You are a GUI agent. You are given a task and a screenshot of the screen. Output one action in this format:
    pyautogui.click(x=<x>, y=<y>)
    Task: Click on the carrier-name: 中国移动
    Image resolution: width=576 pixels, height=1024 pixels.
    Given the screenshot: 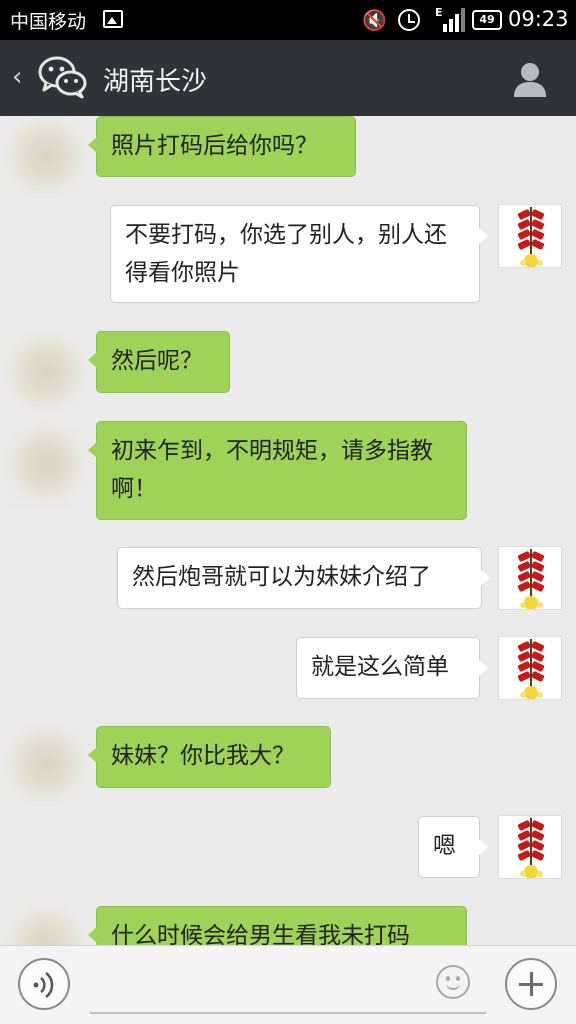 What is the action you would take?
    pyautogui.click(x=48, y=22)
    